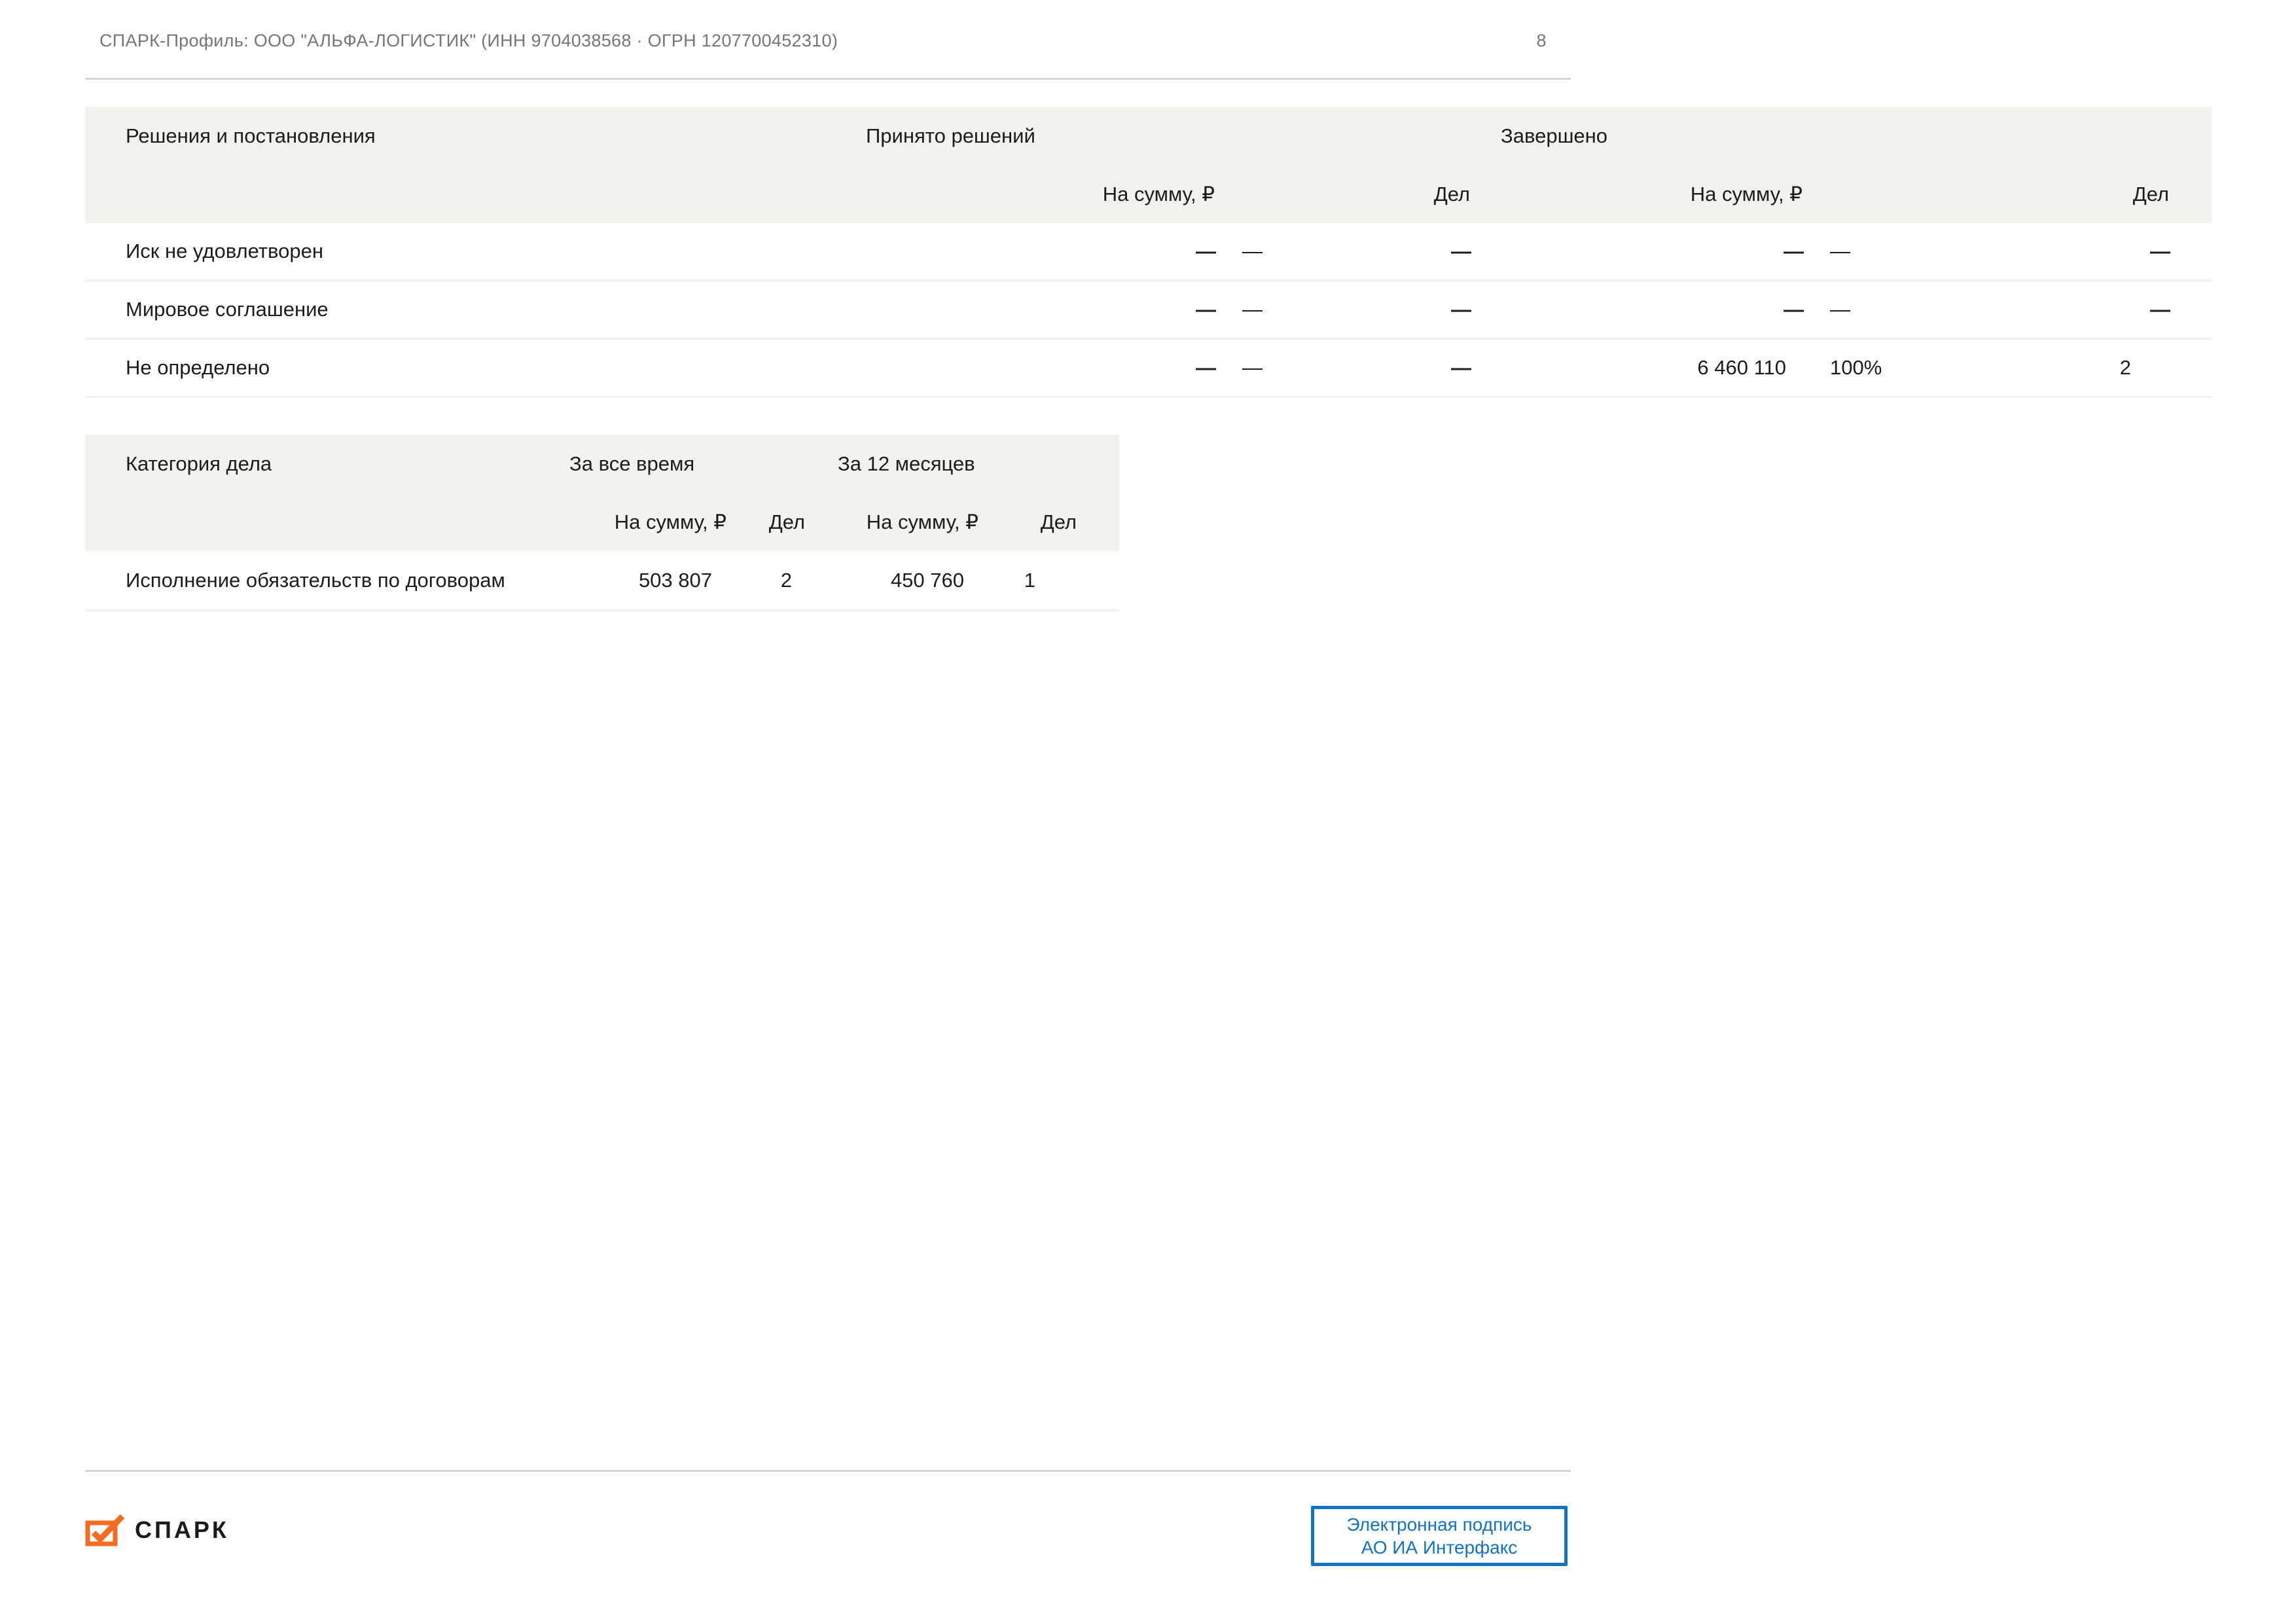  I want to click on header-divider, so click(828, 79).